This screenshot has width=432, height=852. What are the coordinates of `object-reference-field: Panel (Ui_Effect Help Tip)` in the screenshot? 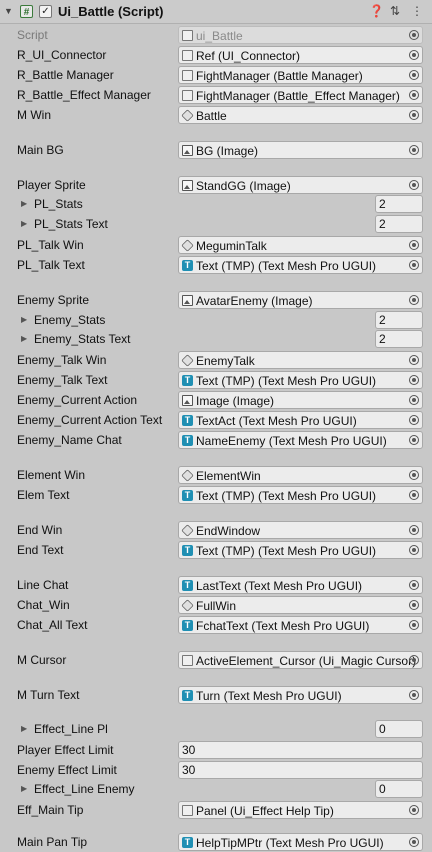 It's located at (300, 810).